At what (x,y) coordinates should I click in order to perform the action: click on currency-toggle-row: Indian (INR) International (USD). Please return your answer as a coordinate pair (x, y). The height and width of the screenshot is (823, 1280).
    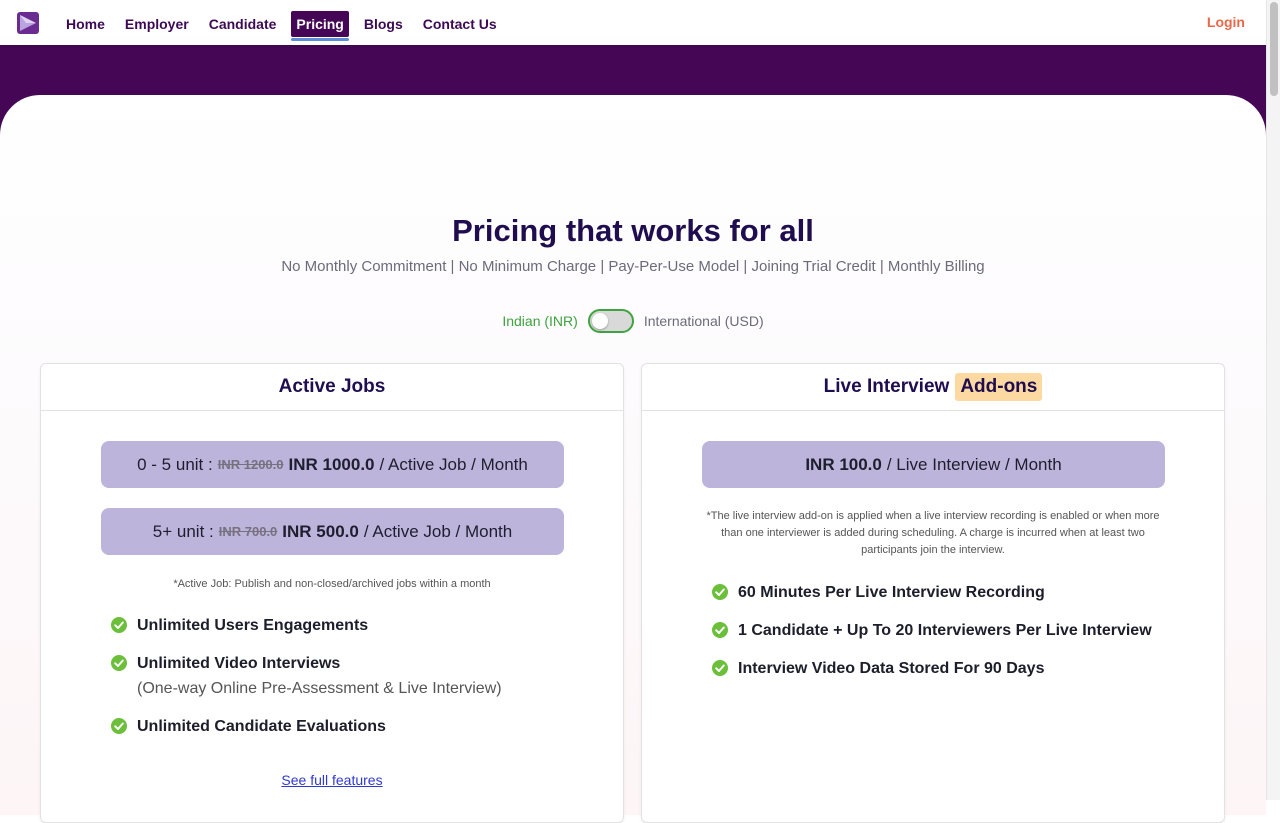
    Looking at the image, I should click on (633, 321).